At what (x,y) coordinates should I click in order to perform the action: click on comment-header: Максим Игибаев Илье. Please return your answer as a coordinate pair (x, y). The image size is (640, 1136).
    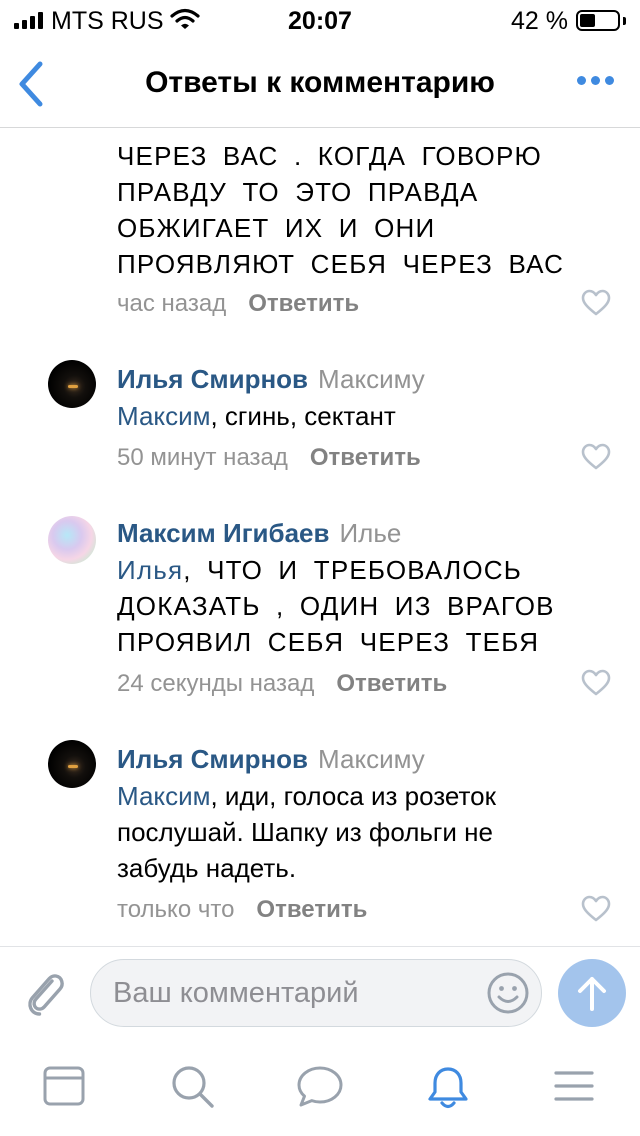
    Looking at the image, I should click on (259, 533).